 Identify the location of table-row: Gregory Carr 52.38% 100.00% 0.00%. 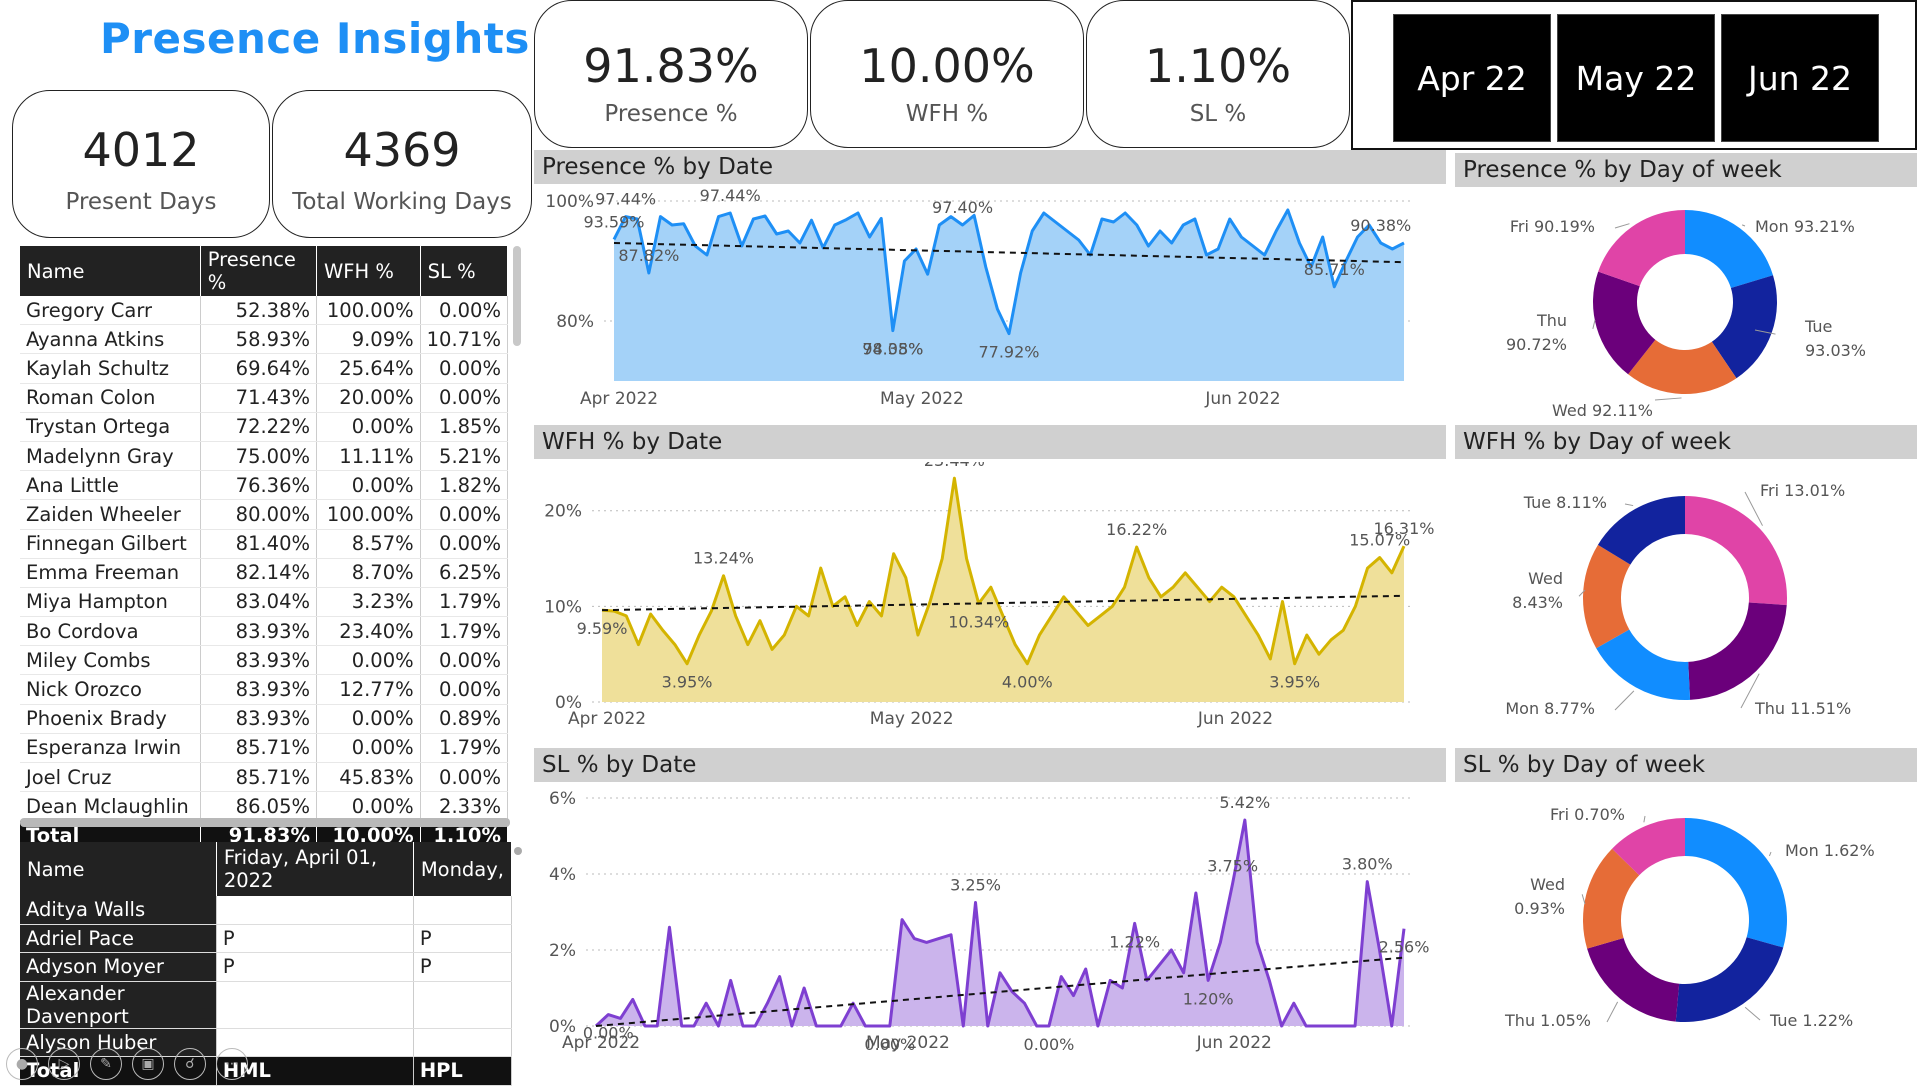
(264, 311).